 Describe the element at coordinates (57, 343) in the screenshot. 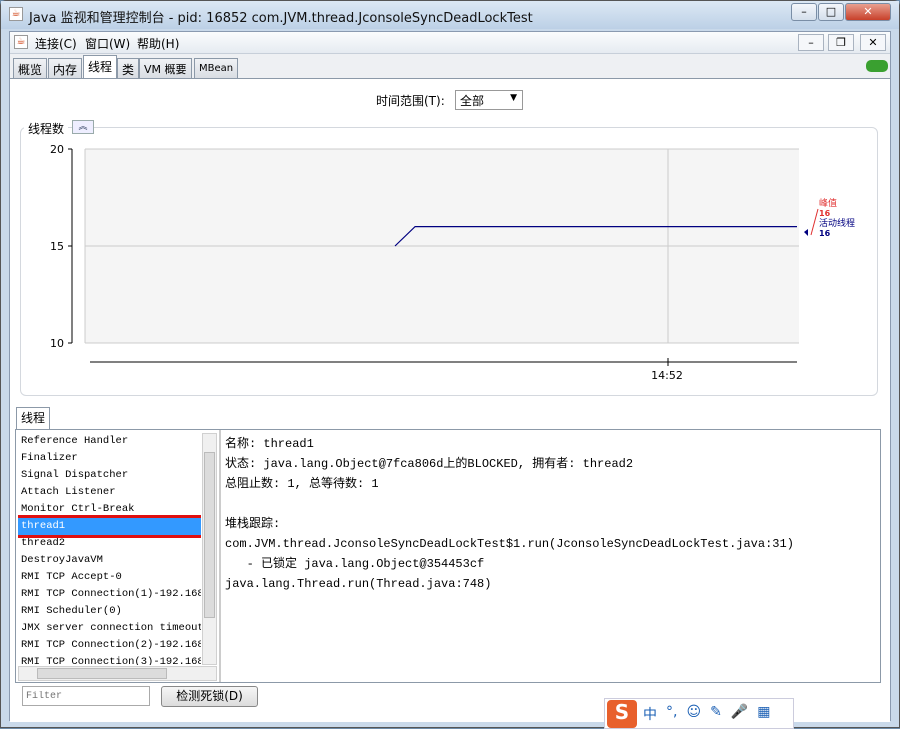

I see `y-tick-label: 10` at that location.